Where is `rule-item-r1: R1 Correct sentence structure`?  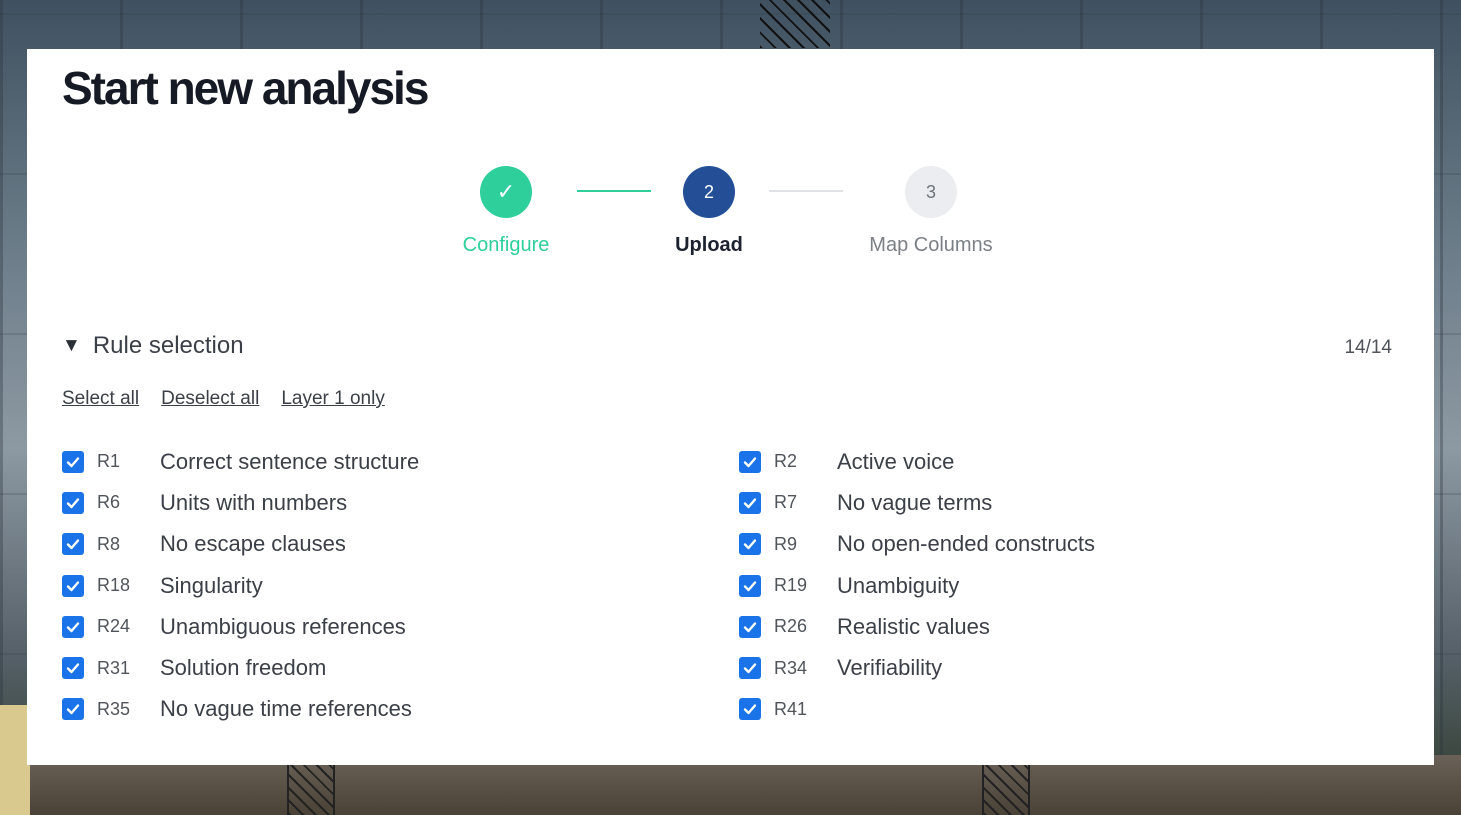 rule-item-r1: R1 Correct sentence structure is located at coordinates (372, 461).